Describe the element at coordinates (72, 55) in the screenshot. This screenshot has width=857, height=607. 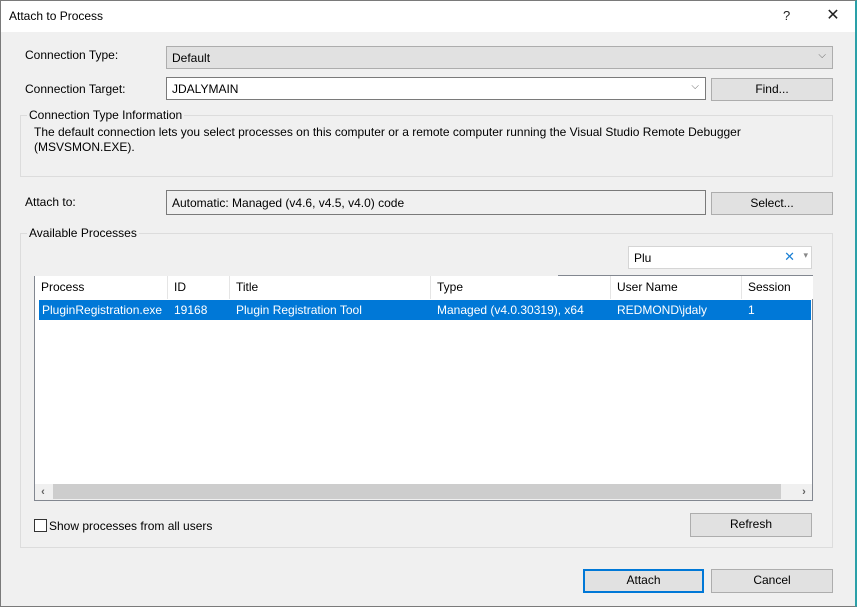
I see `connection-type-label: Connection Type:` at that location.